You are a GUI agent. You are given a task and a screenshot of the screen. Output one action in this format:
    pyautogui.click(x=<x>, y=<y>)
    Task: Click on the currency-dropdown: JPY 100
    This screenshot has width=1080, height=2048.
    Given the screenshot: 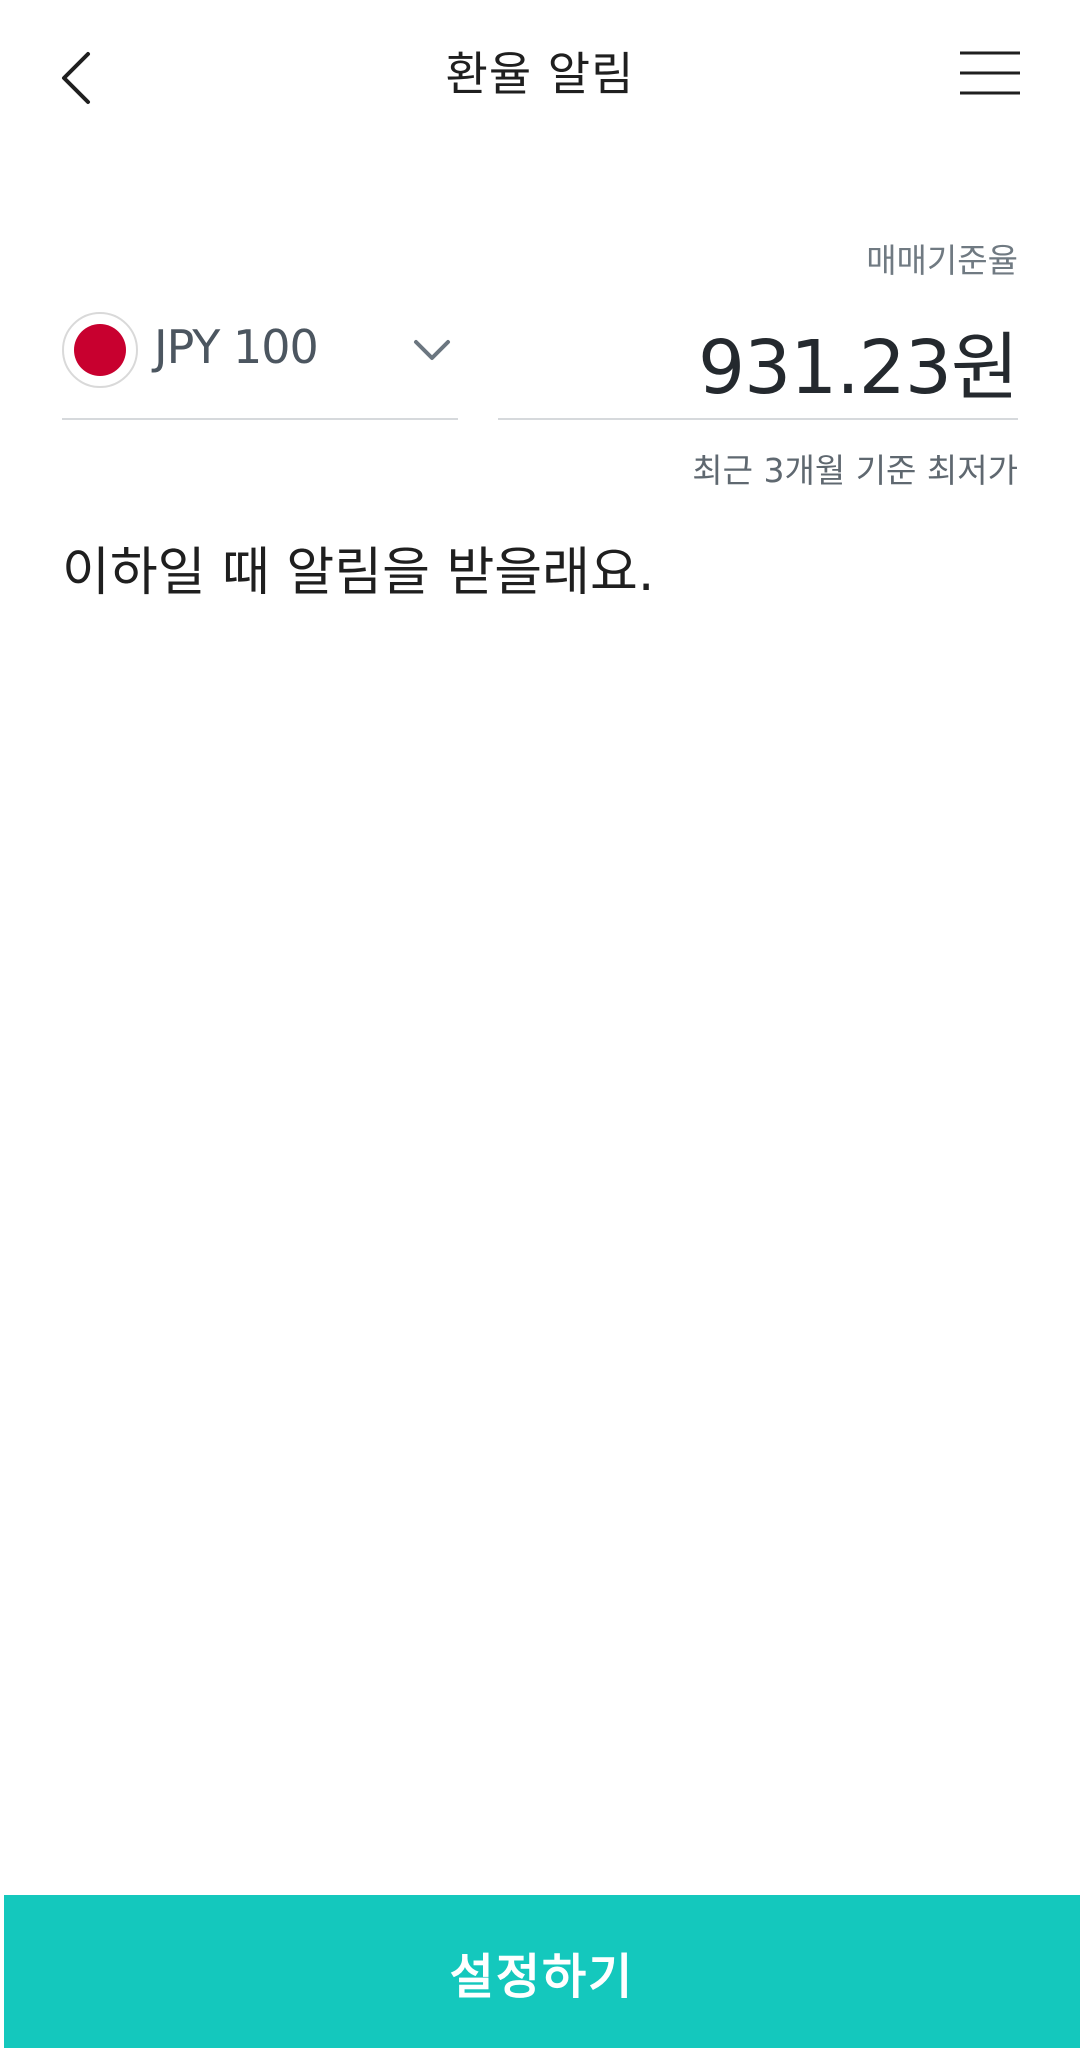 What is the action you would take?
    pyautogui.click(x=260, y=360)
    